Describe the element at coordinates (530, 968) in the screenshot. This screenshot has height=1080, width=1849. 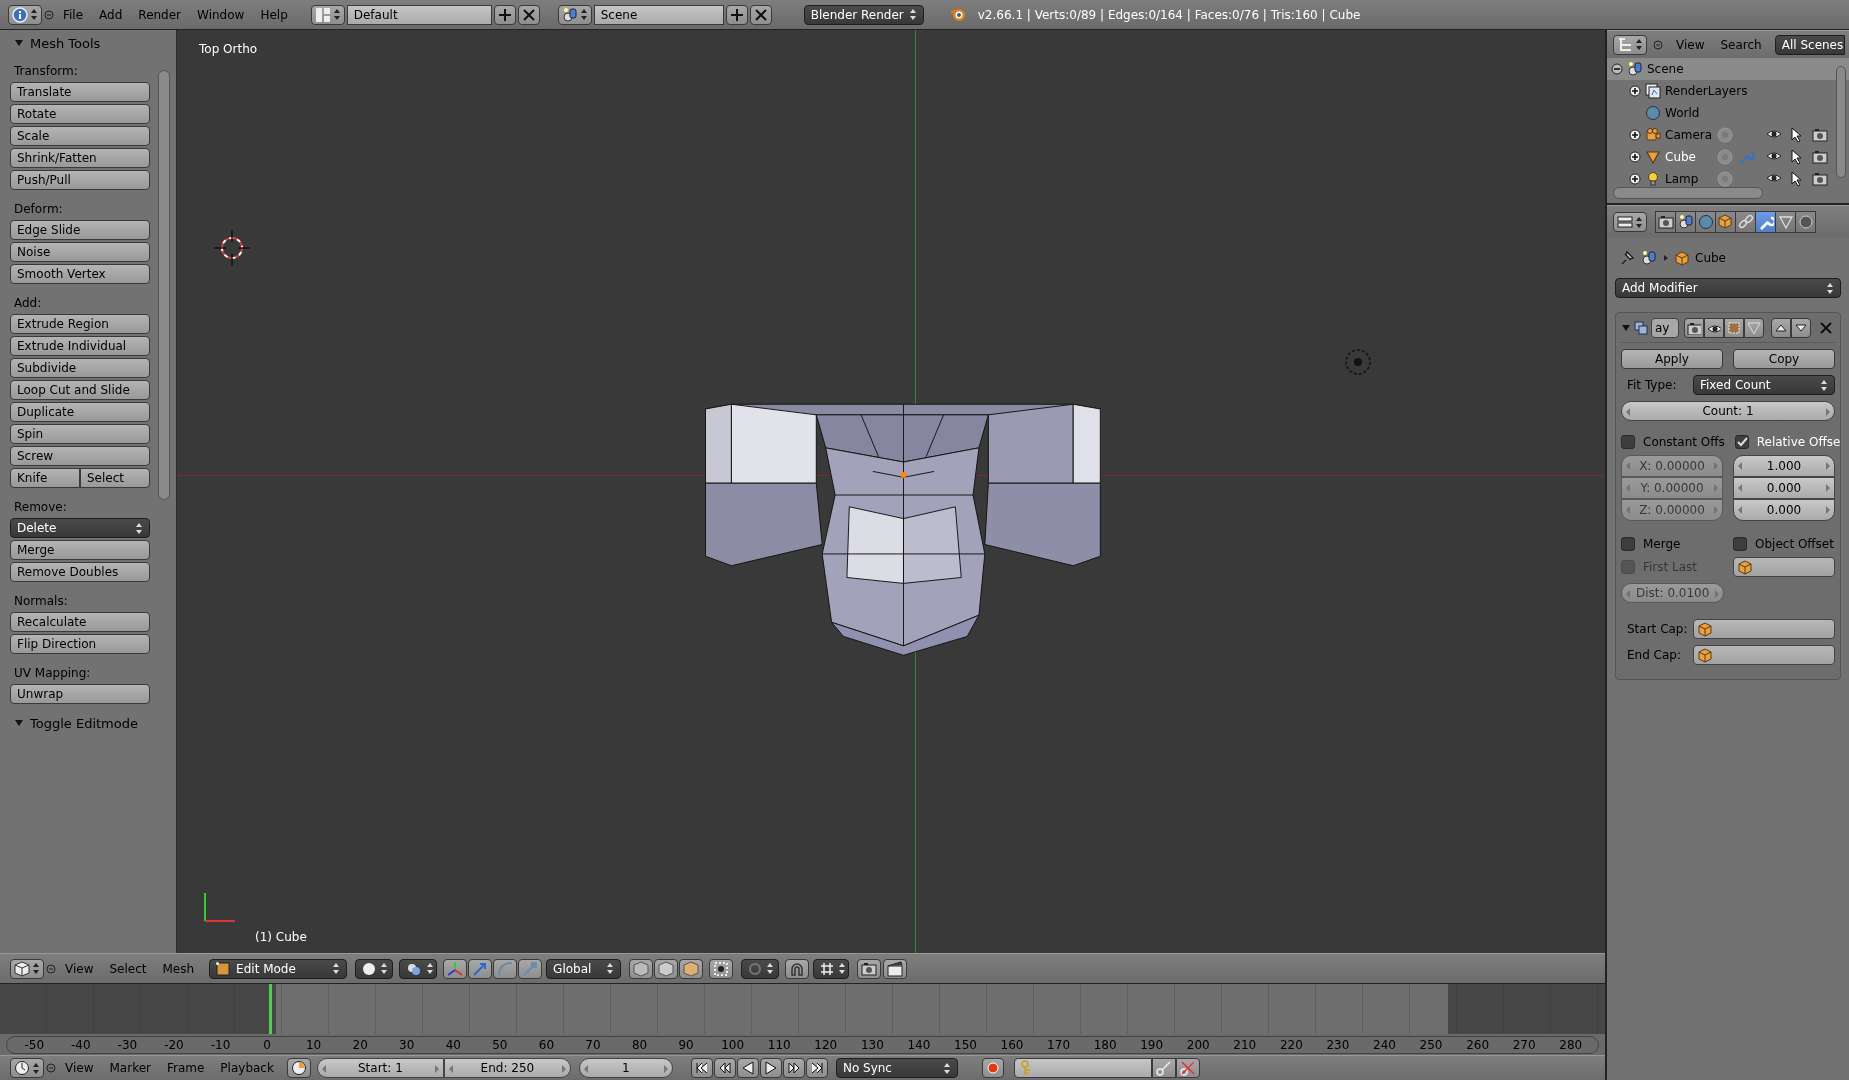
I see `scale-toggle` at that location.